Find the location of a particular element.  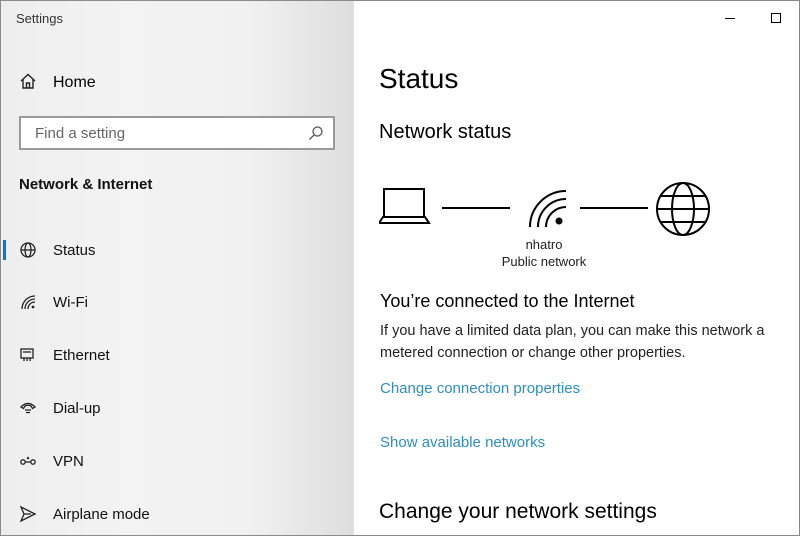

sidebar-item-ethernet: Ethernet is located at coordinates (177, 355).